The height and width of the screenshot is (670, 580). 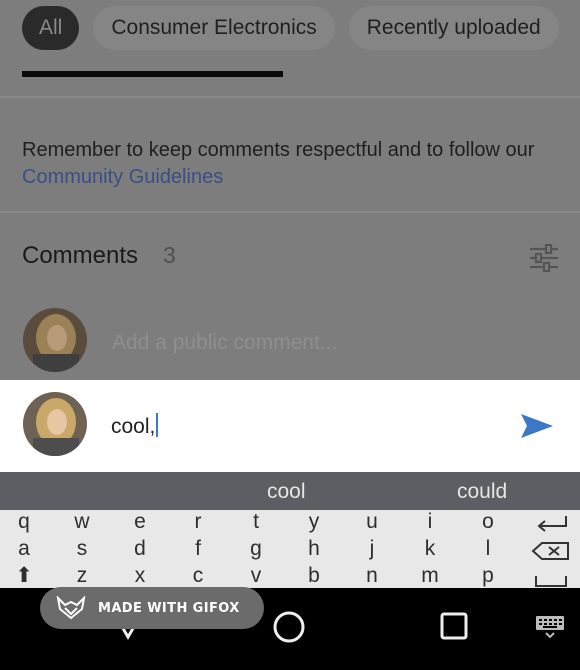 I want to click on key: u, so click(x=372, y=522).